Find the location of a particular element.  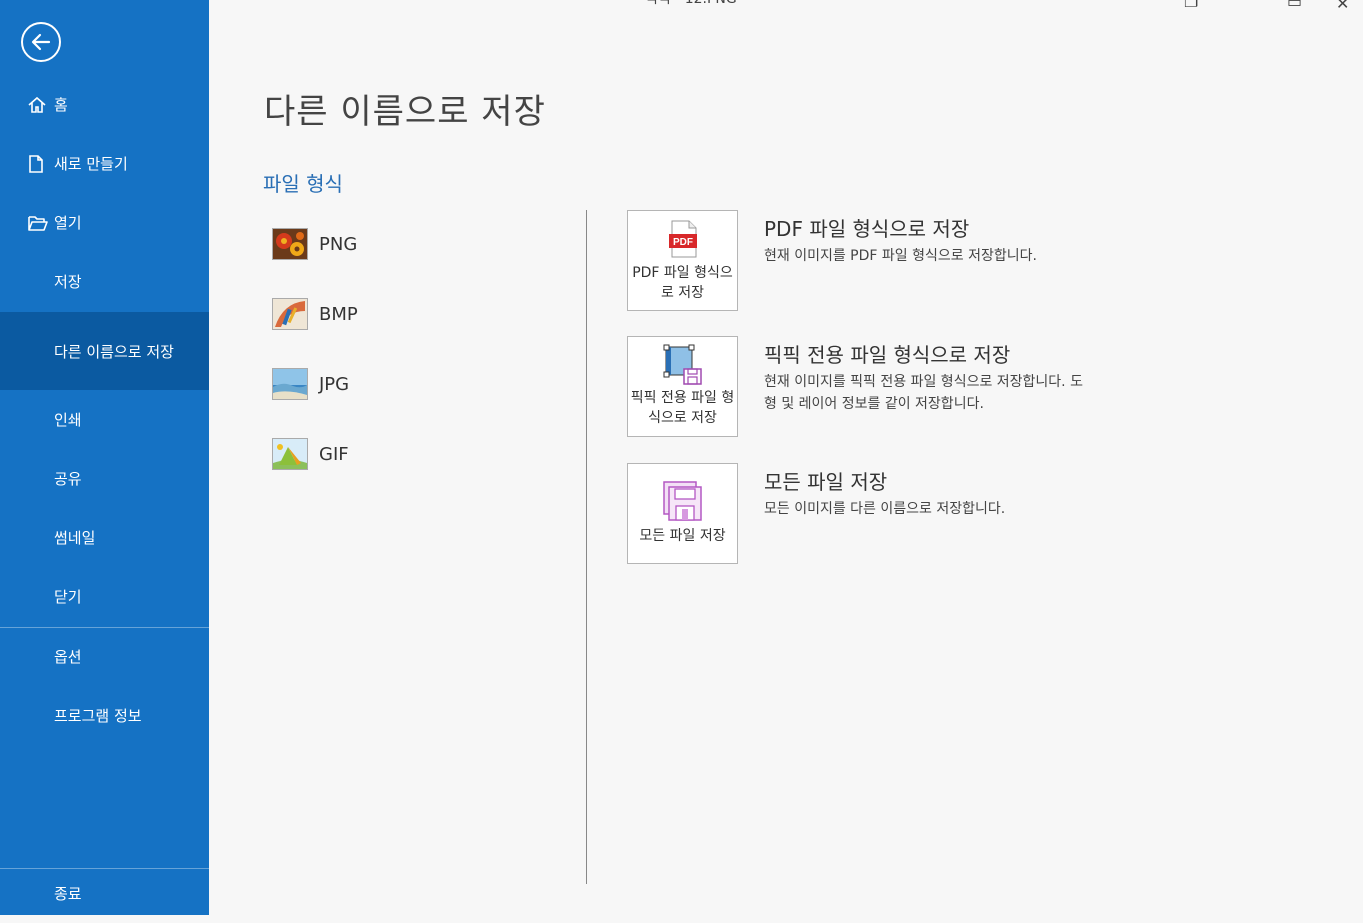

nav-home: 홈 is located at coordinates (104, 104).